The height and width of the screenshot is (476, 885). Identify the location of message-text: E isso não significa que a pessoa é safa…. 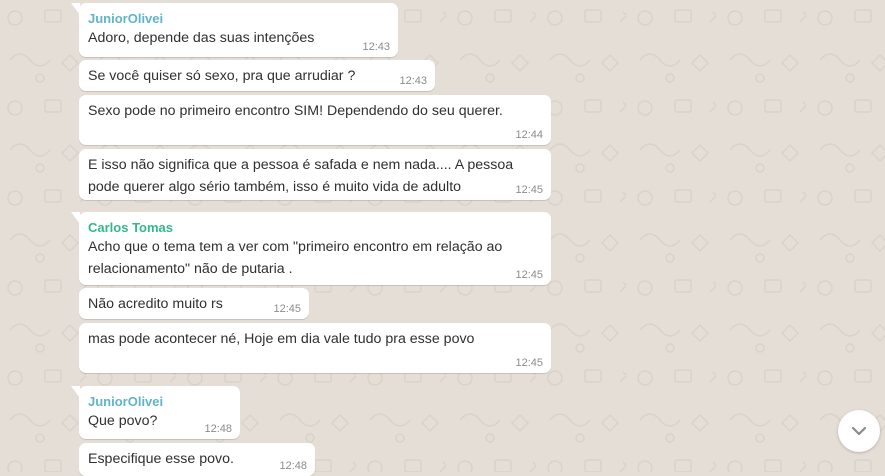
(303, 176).